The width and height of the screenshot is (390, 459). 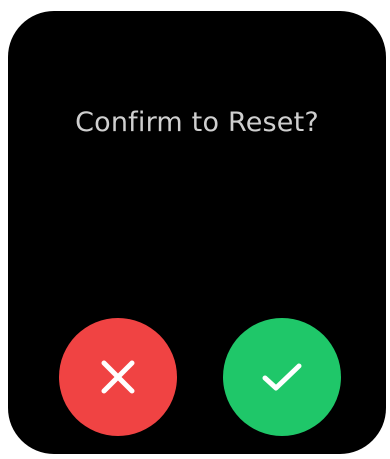 I want to click on close-icon, so click(x=118, y=377).